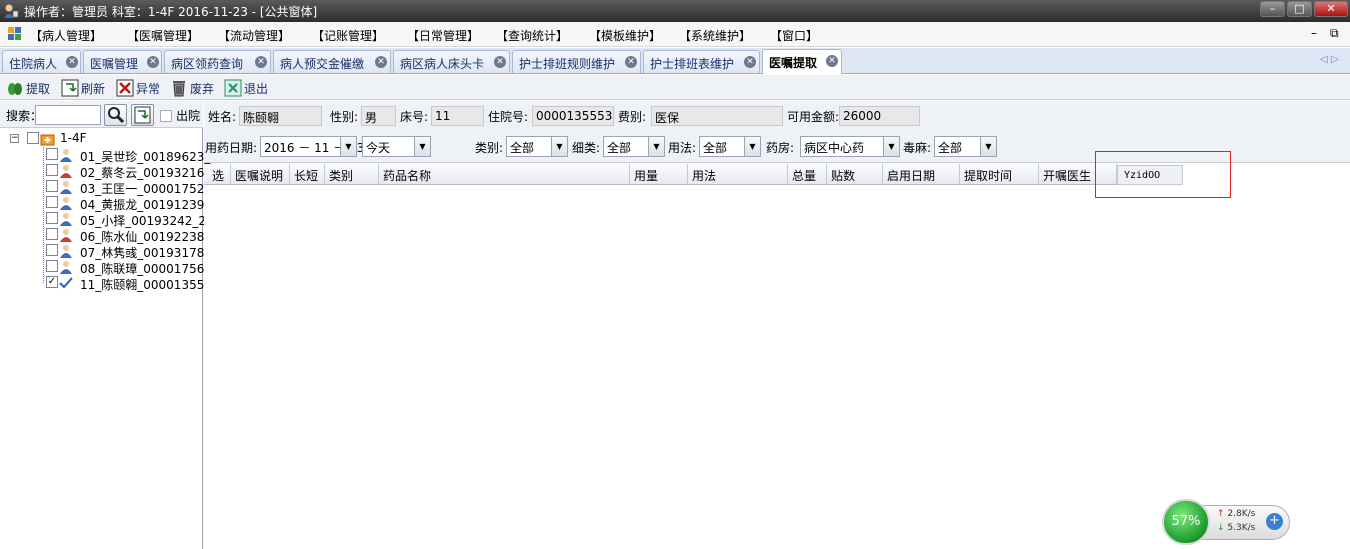 This screenshot has height=549, width=1350. What do you see at coordinates (451, 61) in the screenshot?
I see `tab-bedside-card: 病区病人床头卡 ✕` at bounding box center [451, 61].